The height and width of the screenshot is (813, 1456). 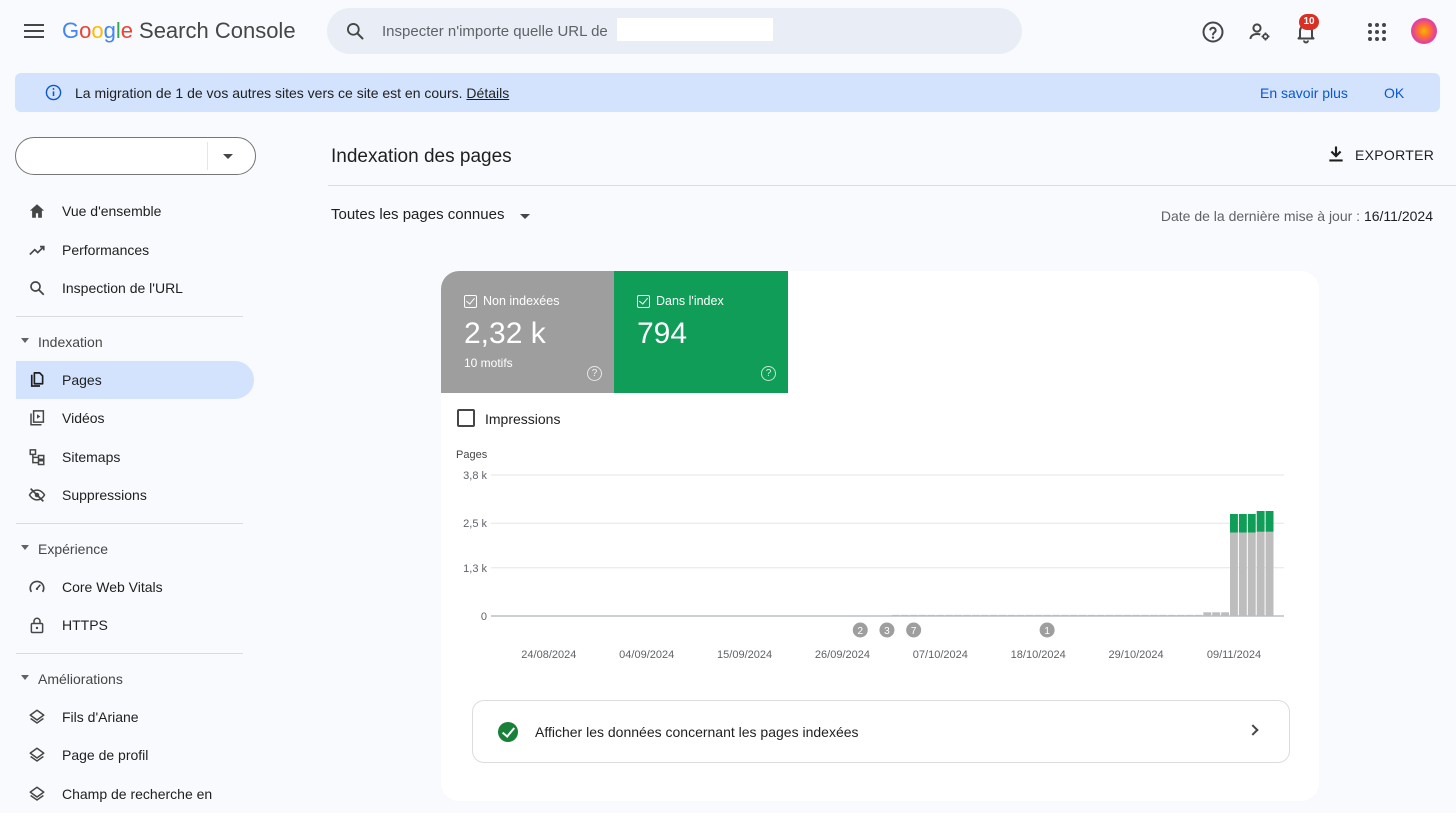 What do you see at coordinates (488, 363) in the screenshot?
I see `stat-subtitle: 10 motifs` at bounding box center [488, 363].